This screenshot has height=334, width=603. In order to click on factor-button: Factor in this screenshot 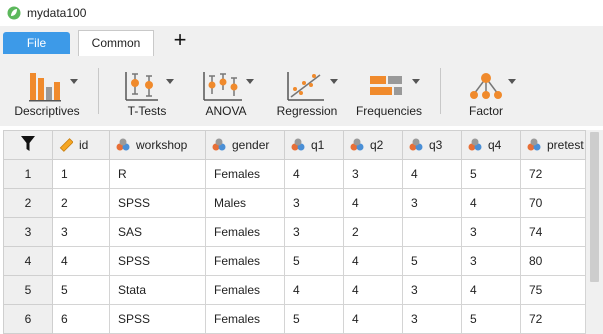, I will do `click(486, 94)`.